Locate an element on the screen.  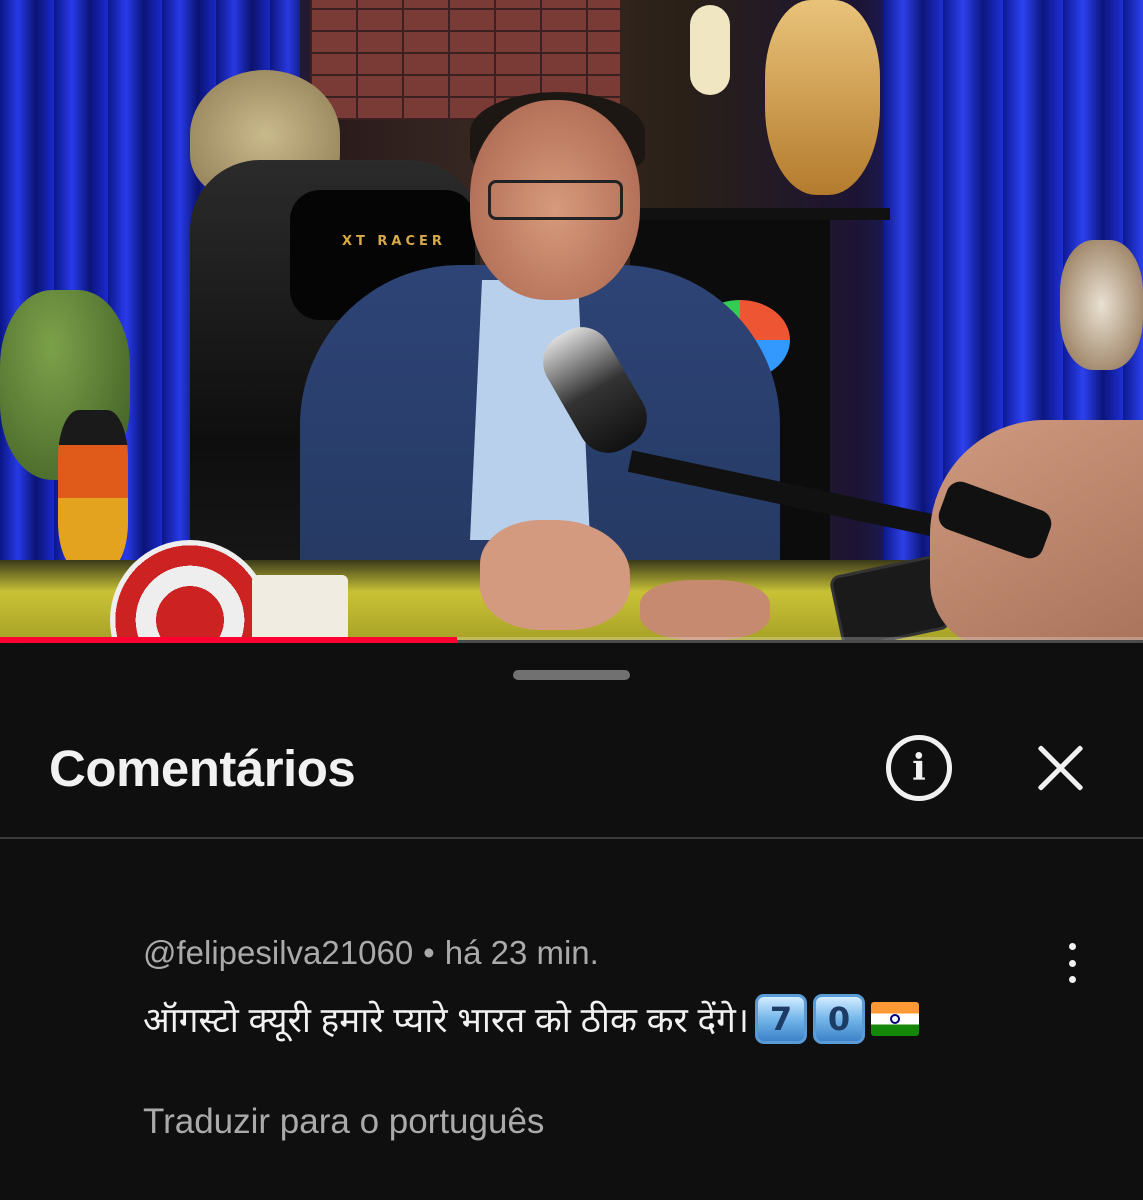
speaker-hand-left is located at coordinates (705, 610).